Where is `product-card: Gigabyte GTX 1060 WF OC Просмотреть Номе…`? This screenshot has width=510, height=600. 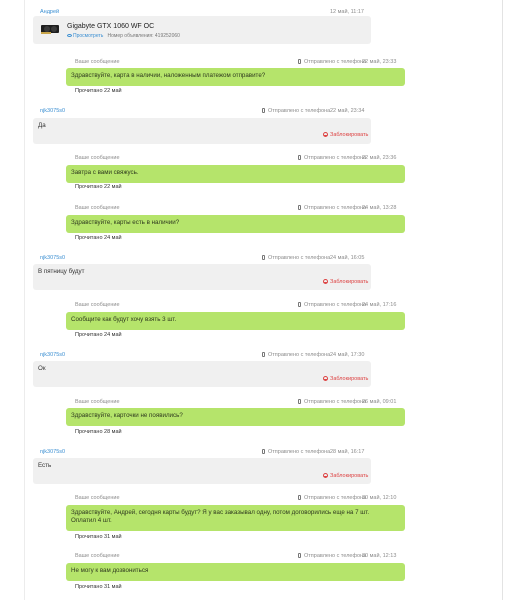
product-card: Gigabyte GTX 1060 WF OC Просмотреть Номе… is located at coordinates (202, 30).